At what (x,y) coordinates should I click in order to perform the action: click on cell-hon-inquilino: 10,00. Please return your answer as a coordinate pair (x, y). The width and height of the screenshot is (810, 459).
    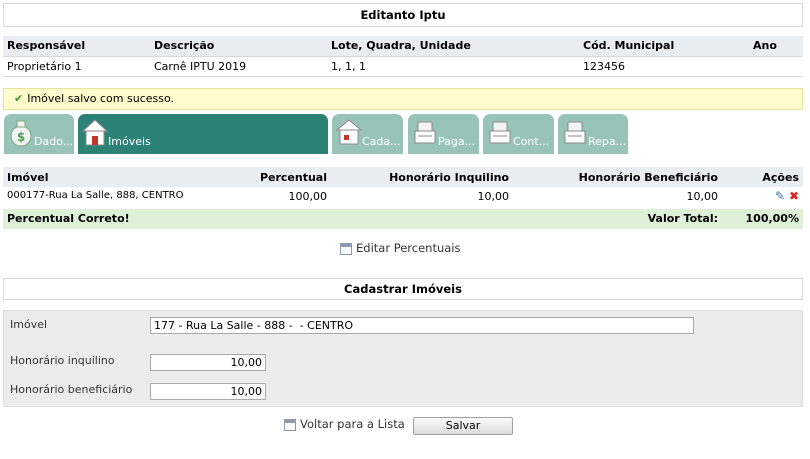
    Looking at the image, I should click on (422, 198).